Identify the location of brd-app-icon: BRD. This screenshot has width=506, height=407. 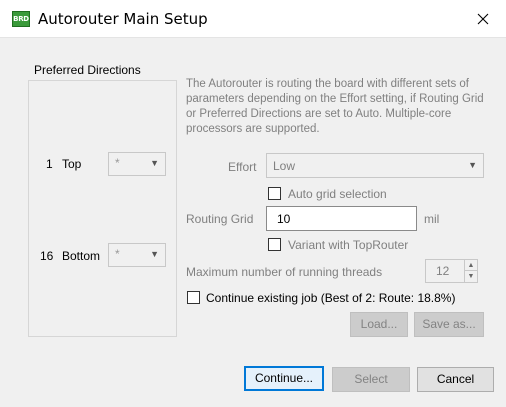
(21, 19).